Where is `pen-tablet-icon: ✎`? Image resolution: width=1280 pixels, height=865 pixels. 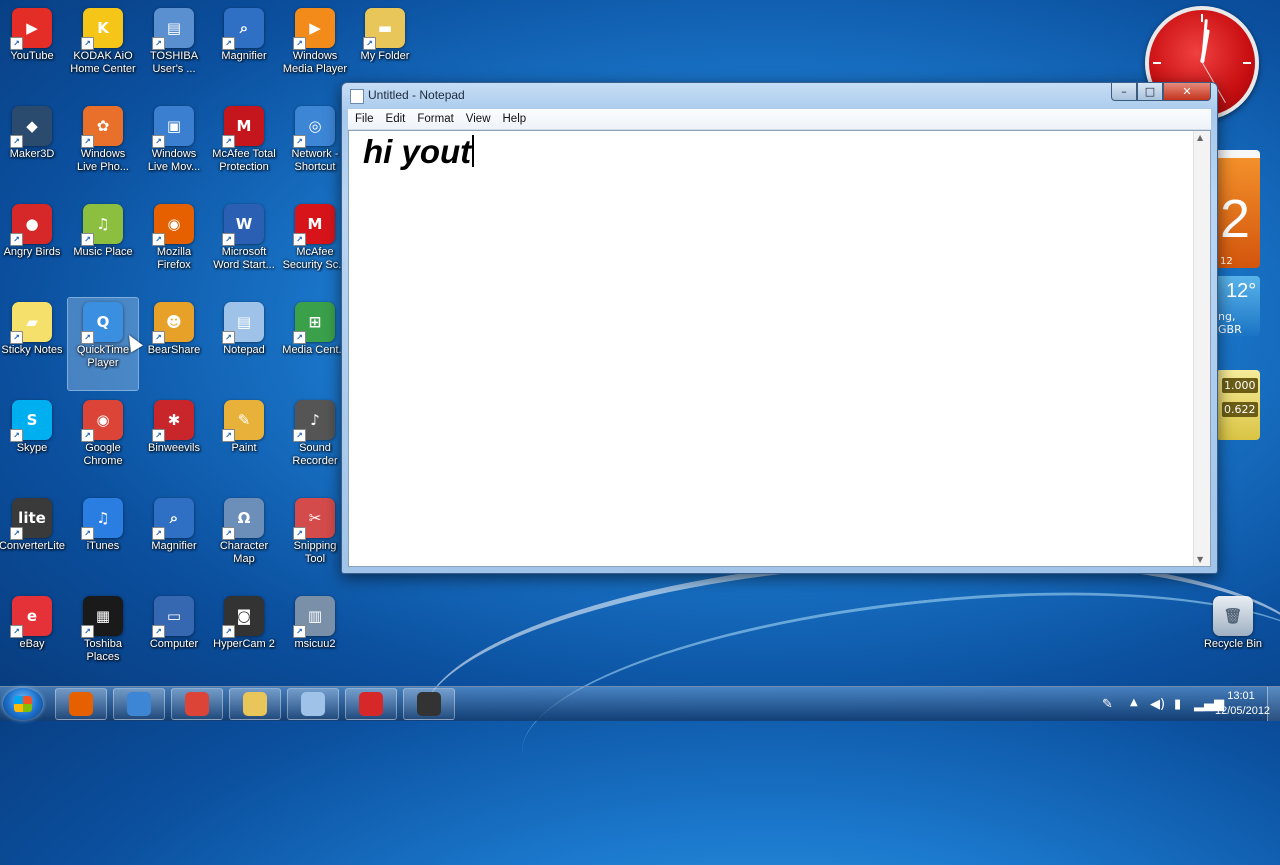 pen-tablet-icon: ✎ is located at coordinates (1107, 704).